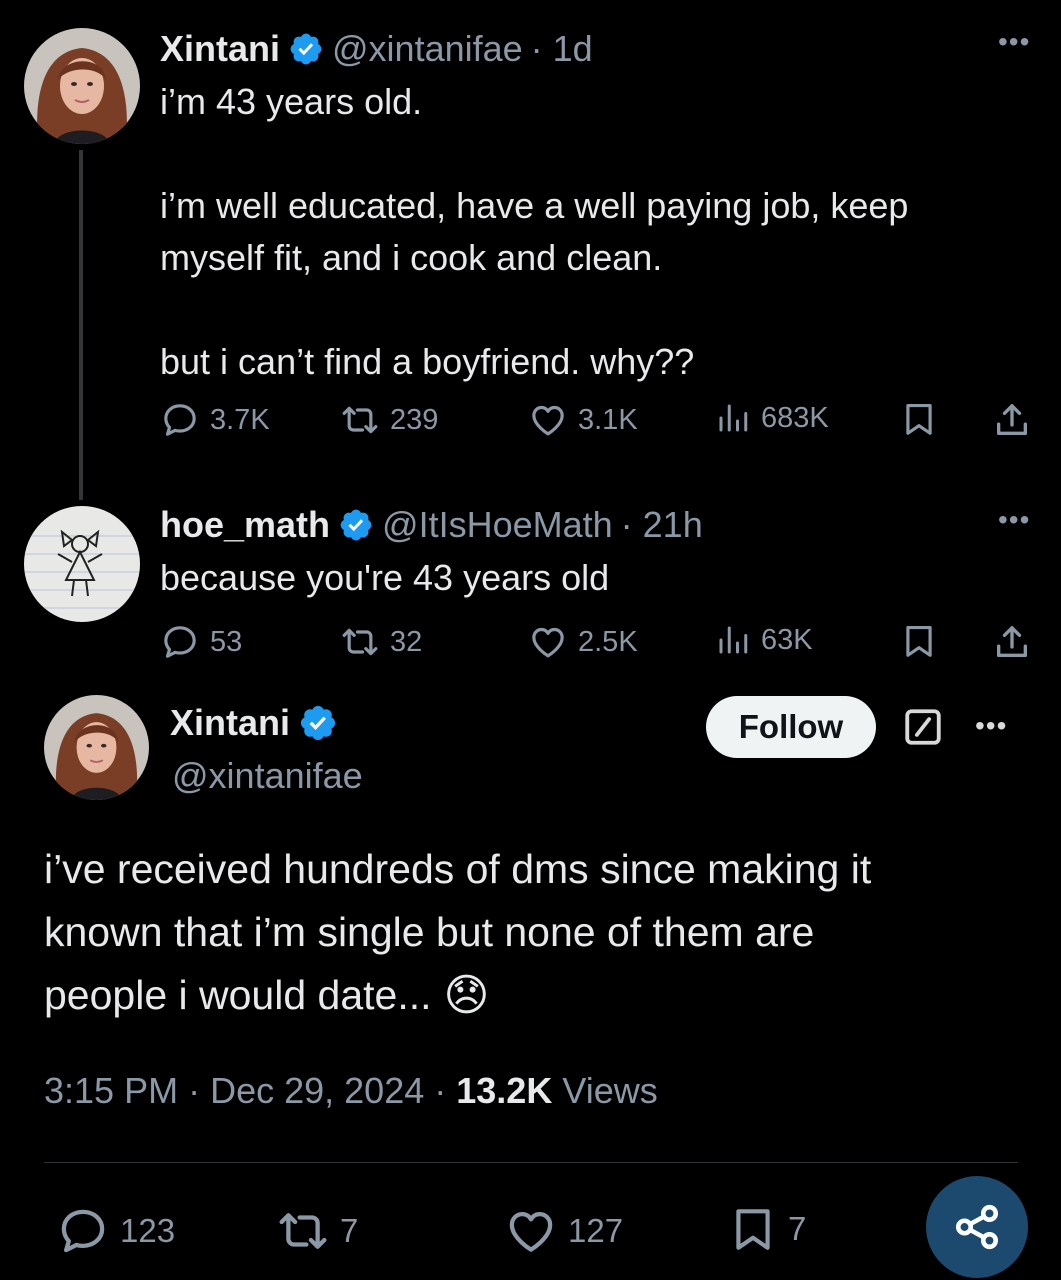 The width and height of the screenshot is (1061, 1280). I want to click on author-name: hoe_math, so click(245, 525).